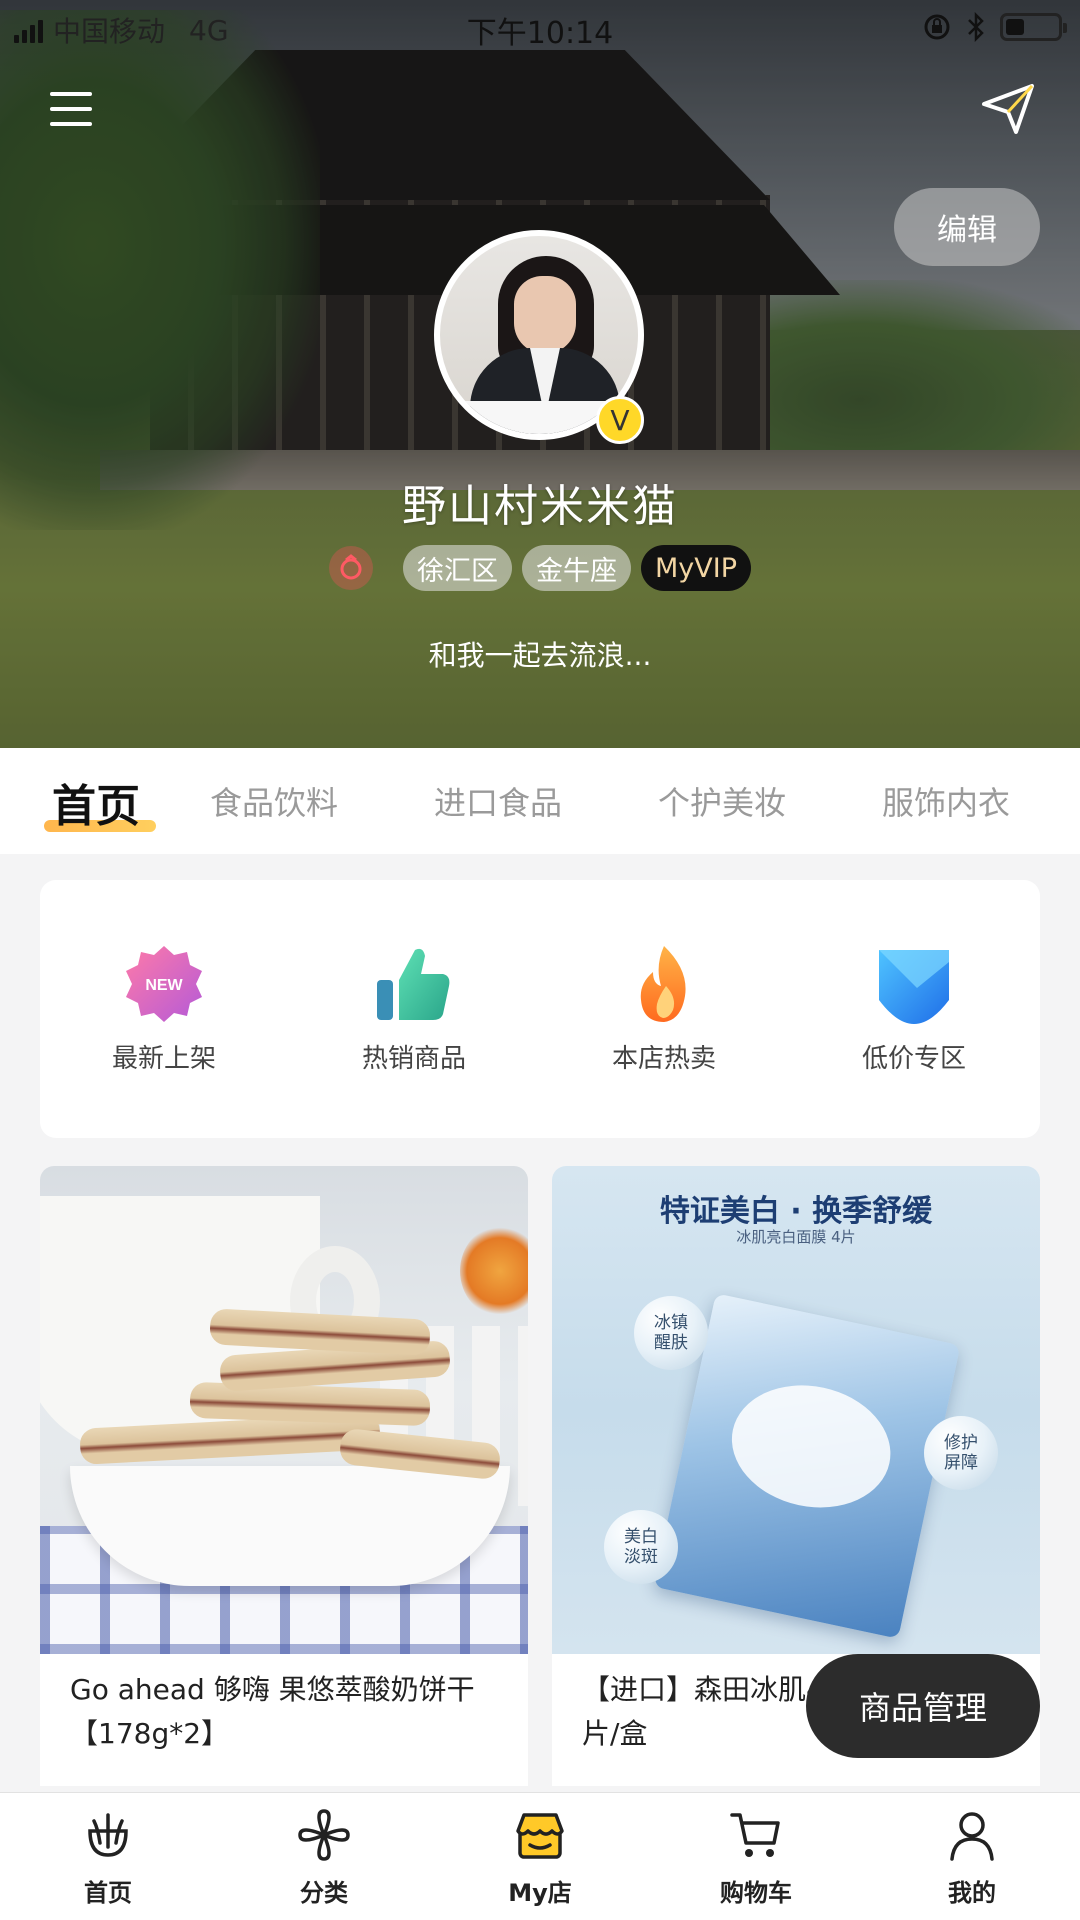 The width and height of the screenshot is (1080, 1920). I want to click on battery-icon, so click(1033, 27).